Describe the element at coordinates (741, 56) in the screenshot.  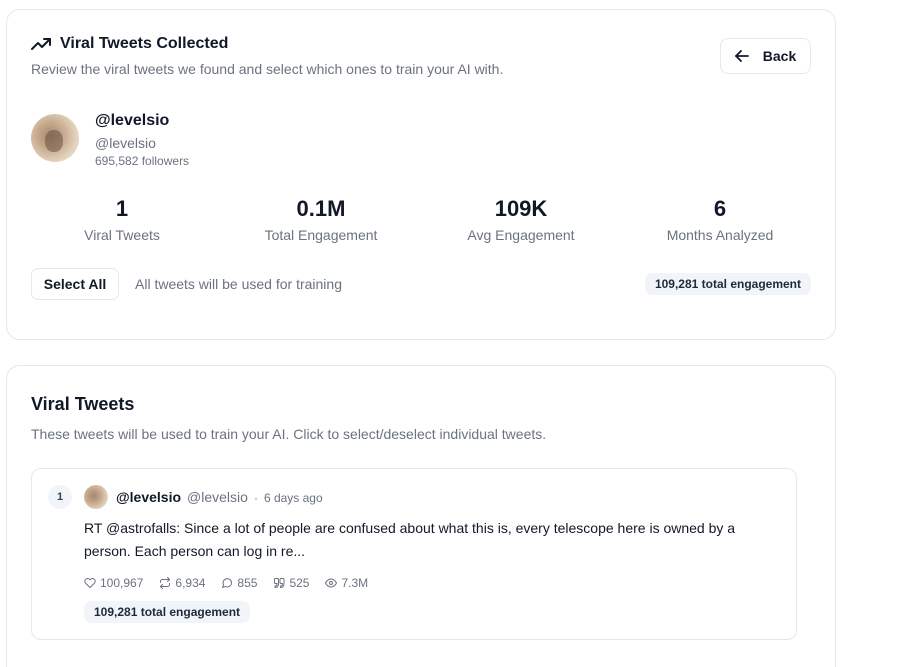
I see `arrow-left-icon` at that location.